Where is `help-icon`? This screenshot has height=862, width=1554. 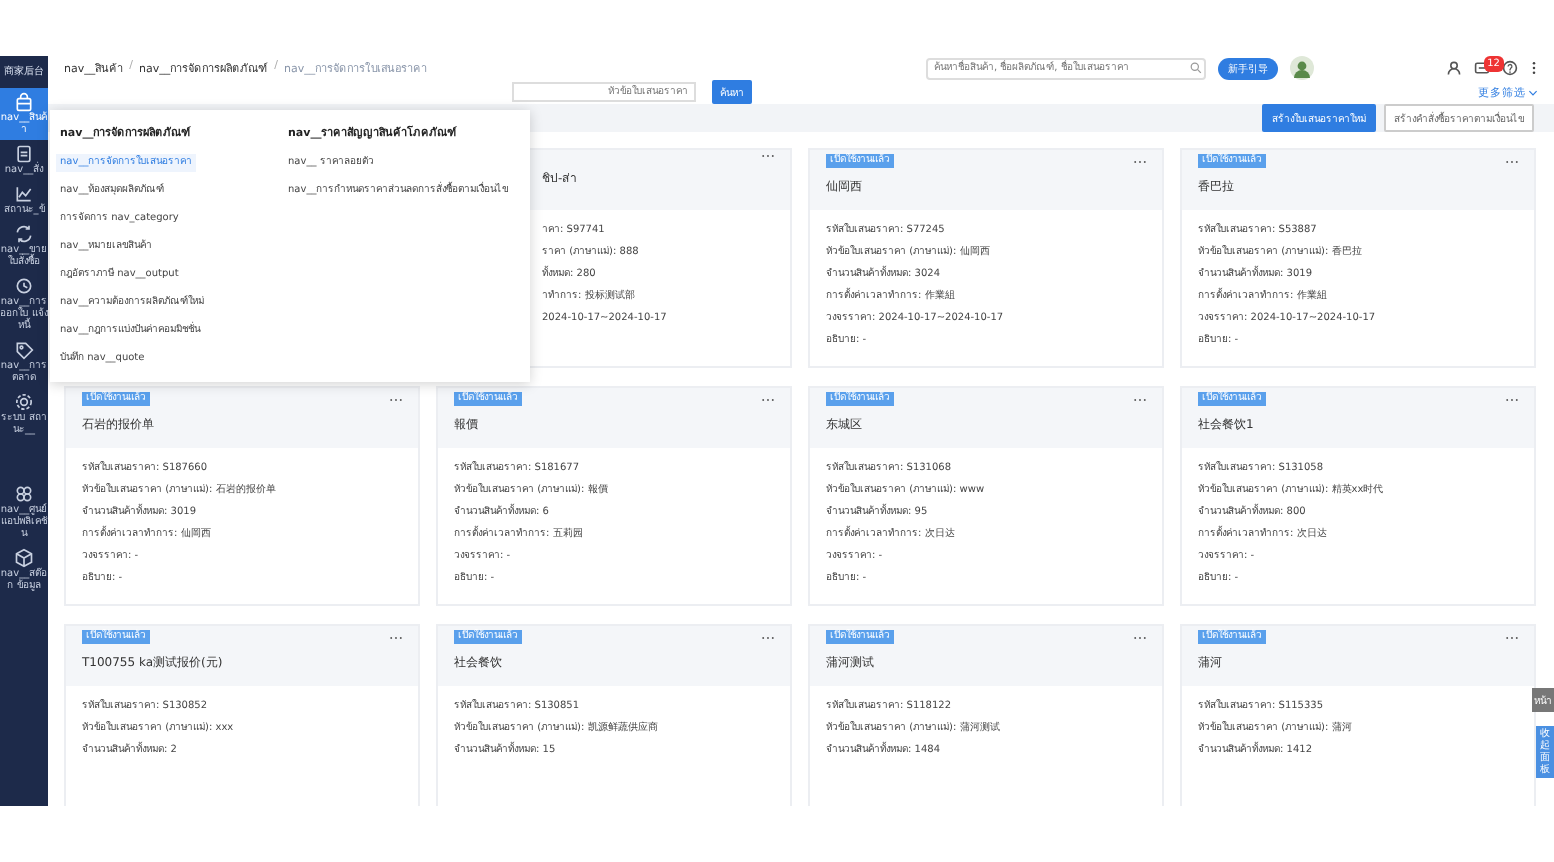 help-icon is located at coordinates (1510, 68).